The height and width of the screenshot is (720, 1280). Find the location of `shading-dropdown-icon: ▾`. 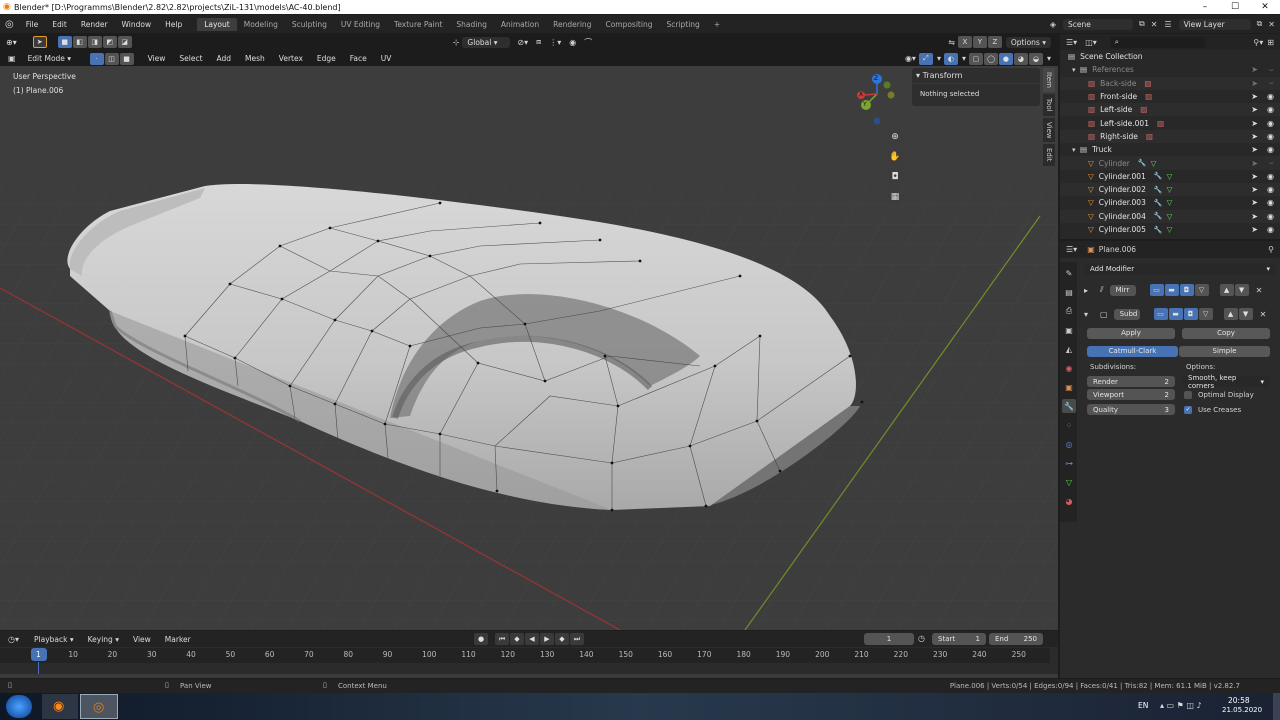

shading-dropdown-icon: ▾ is located at coordinates (1049, 58).